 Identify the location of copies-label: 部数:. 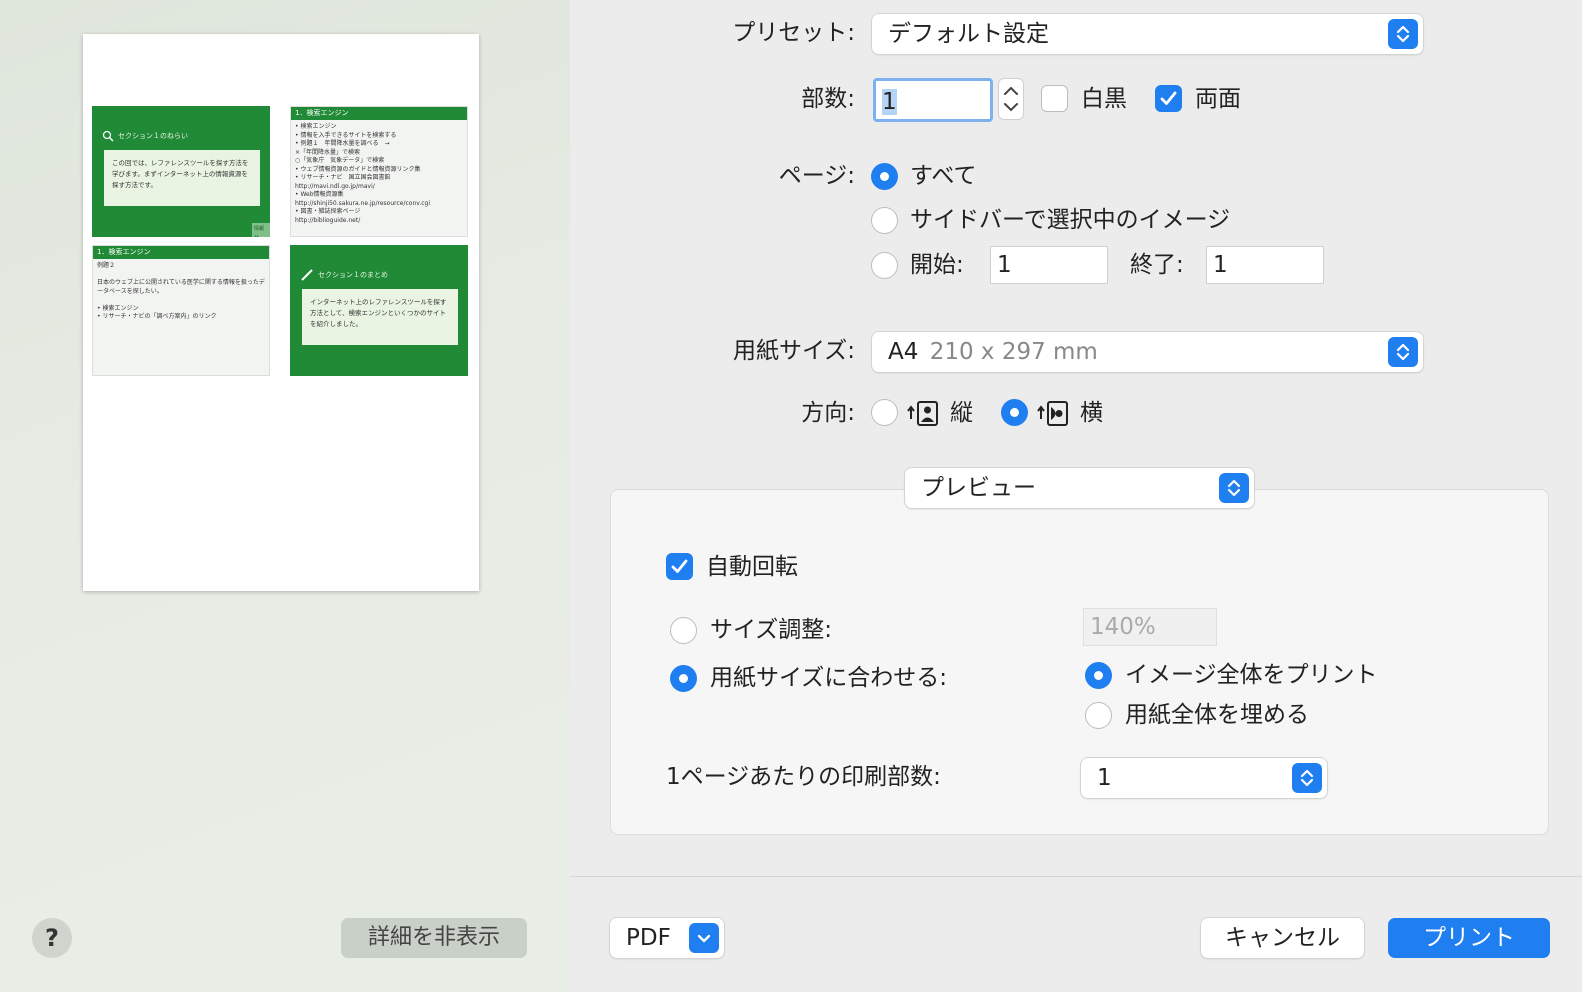
(828, 99).